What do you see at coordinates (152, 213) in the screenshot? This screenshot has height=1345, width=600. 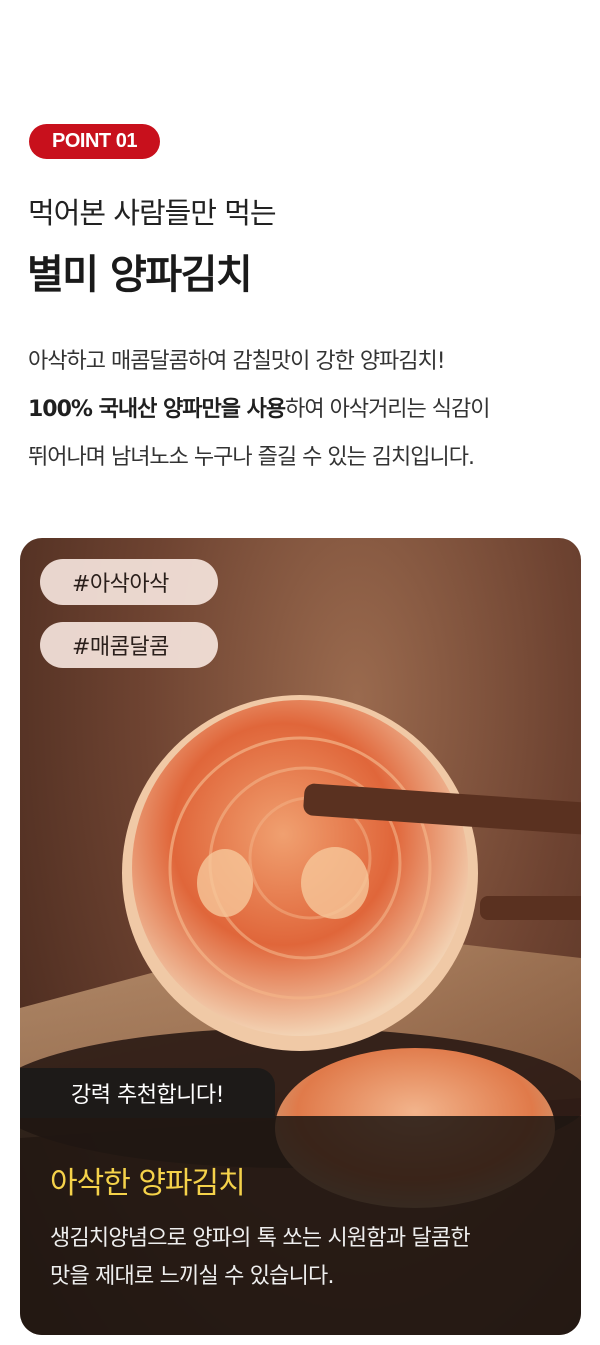 I see `section-subtitle: 먹어본 사람들만 먹는` at bounding box center [152, 213].